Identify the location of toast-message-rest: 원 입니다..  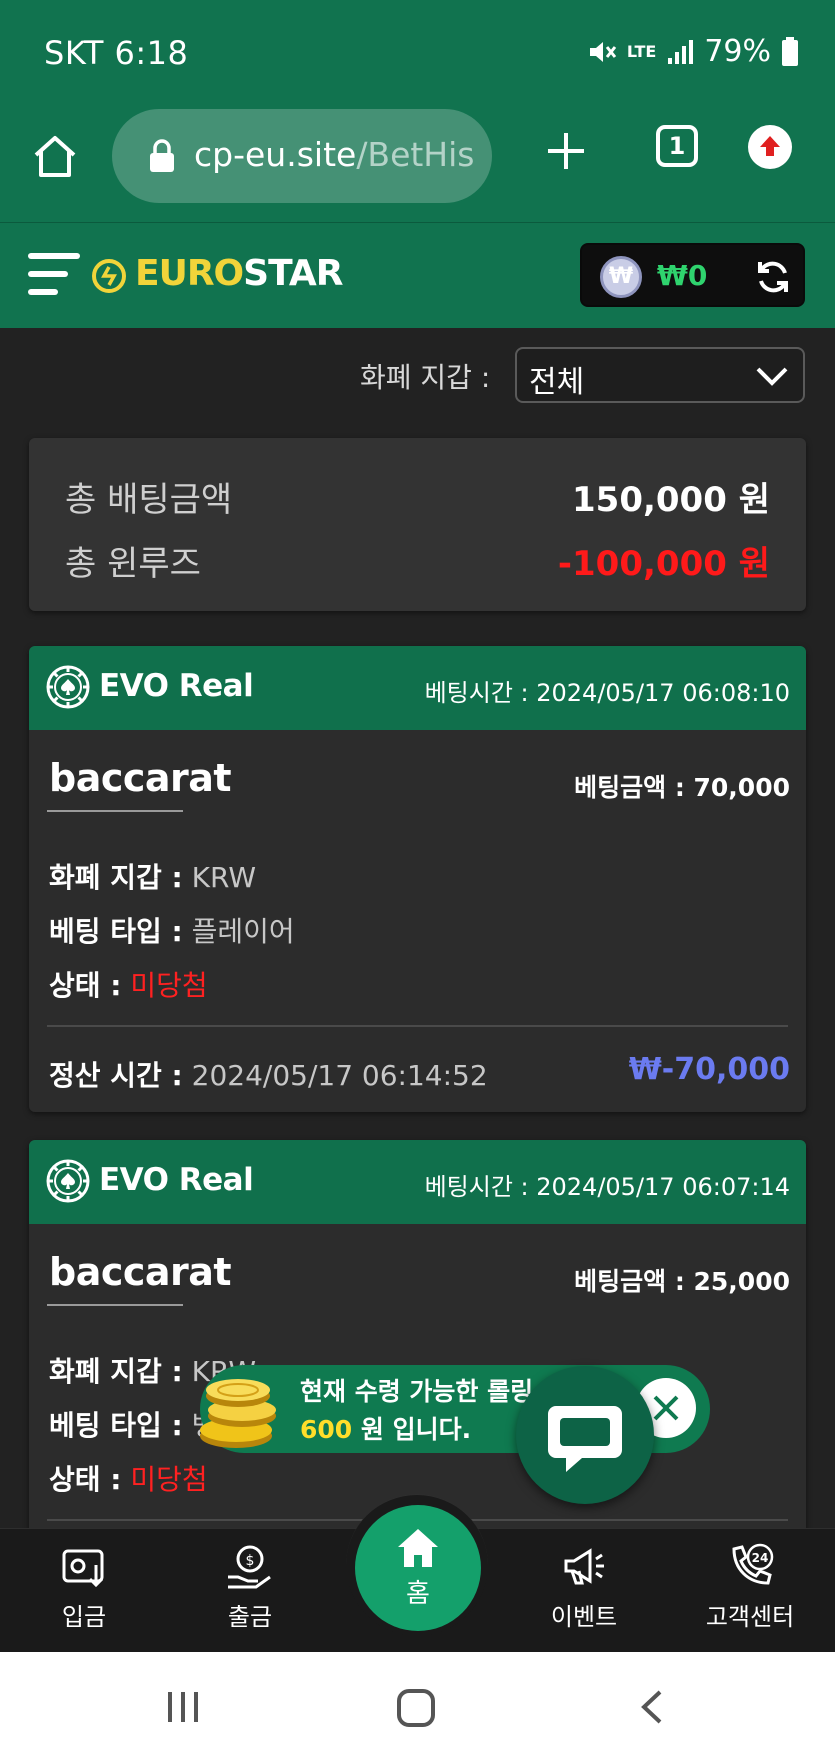
(412, 1429).